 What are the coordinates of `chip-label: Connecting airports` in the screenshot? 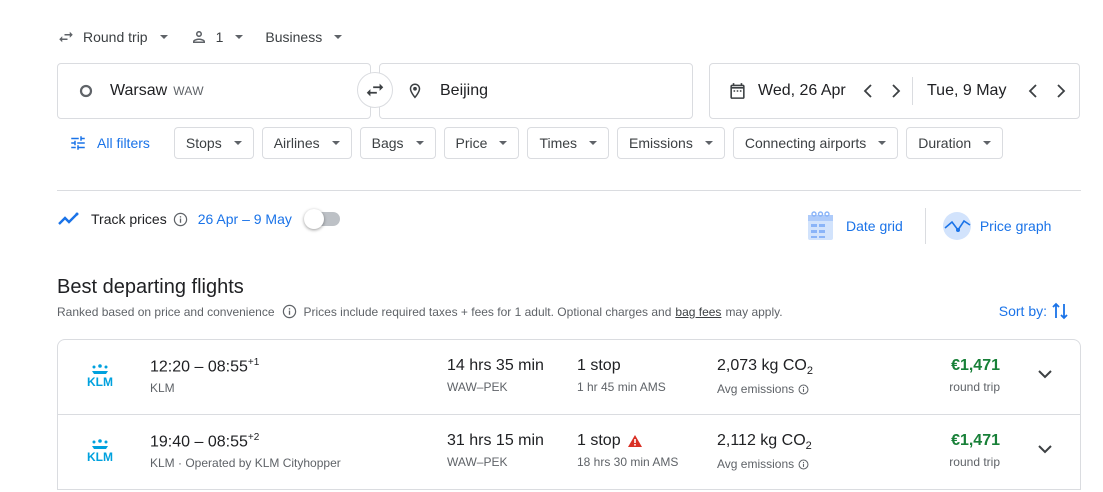 It's located at (805, 143).